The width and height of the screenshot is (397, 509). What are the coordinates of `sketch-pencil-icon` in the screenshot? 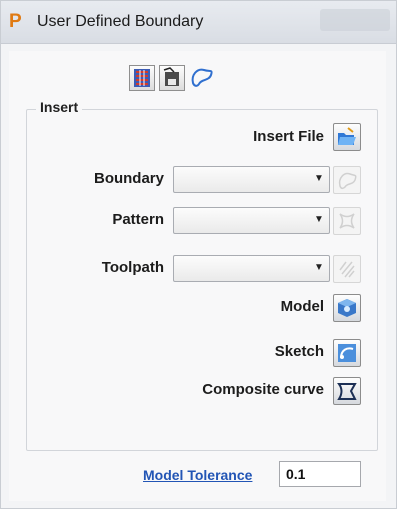 It's located at (347, 353).